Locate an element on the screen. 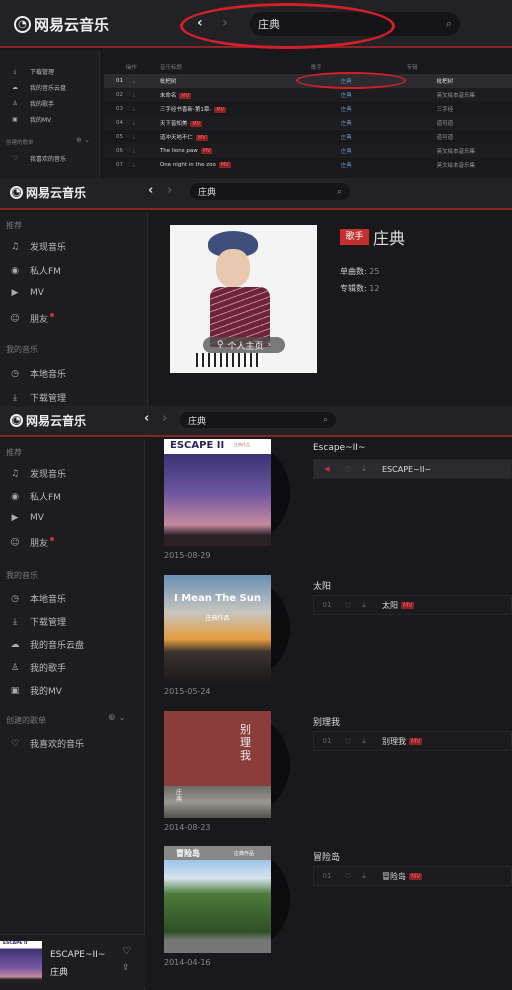  album-cover: ESCAPE II 庄典作品 is located at coordinates (217, 492).